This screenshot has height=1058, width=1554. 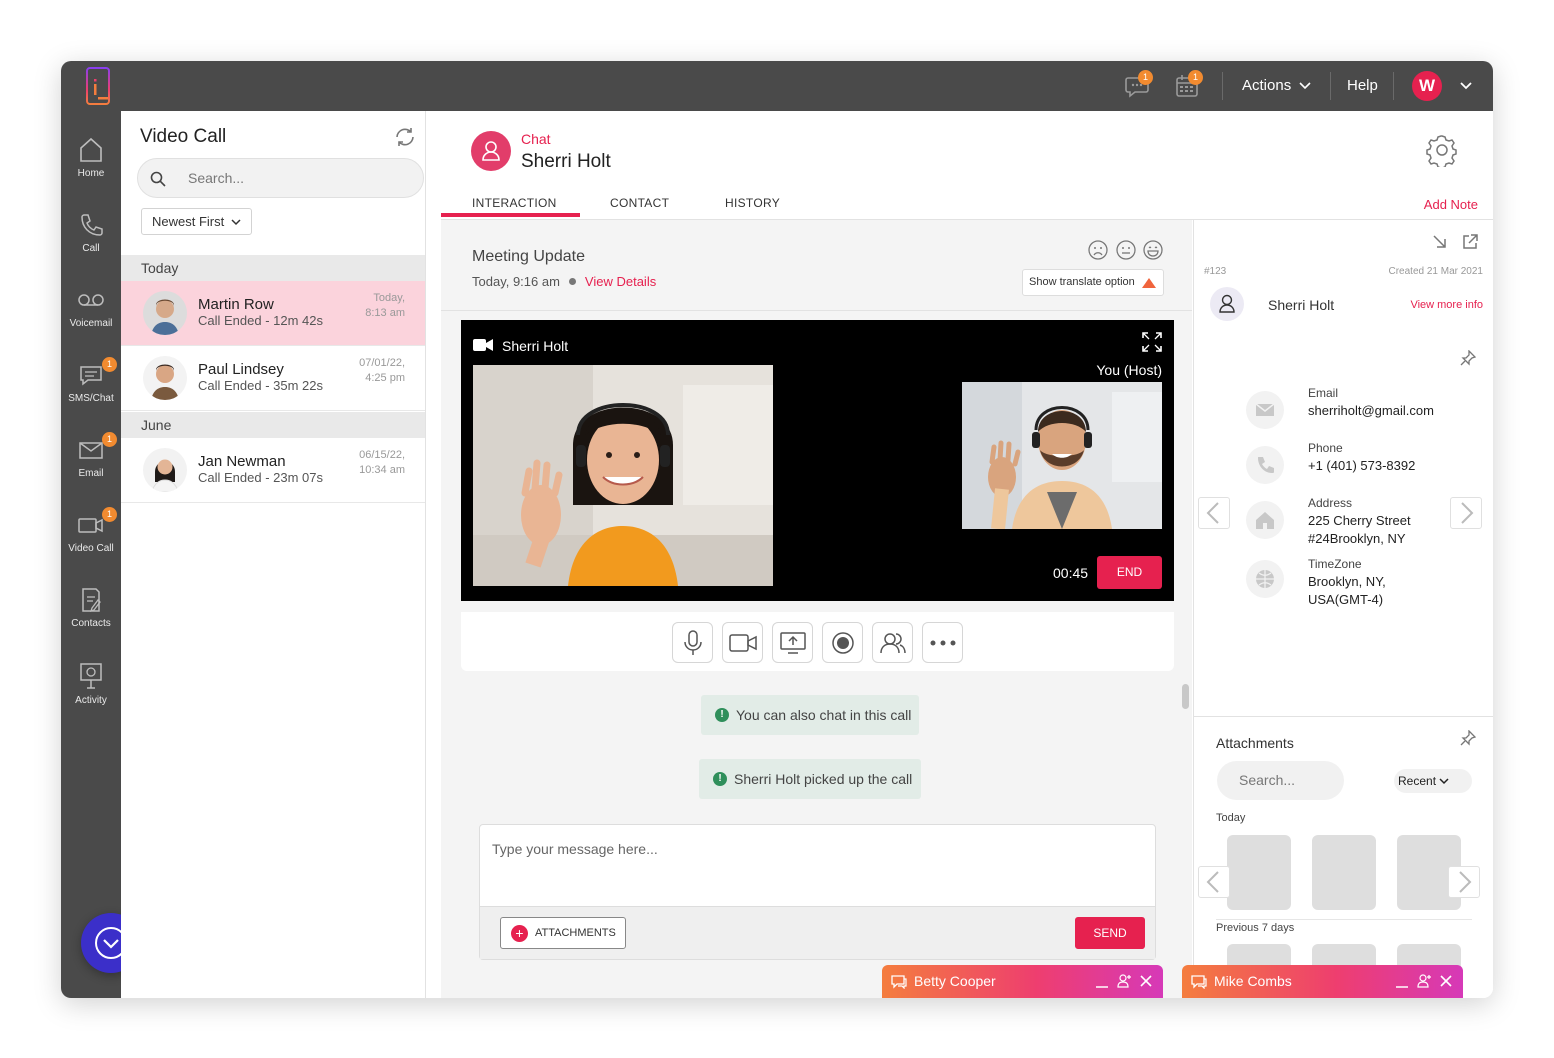 What do you see at coordinates (1152, 342) in the screenshot?
I see `fullscreen-icon` at bounding box center [1152, 342].